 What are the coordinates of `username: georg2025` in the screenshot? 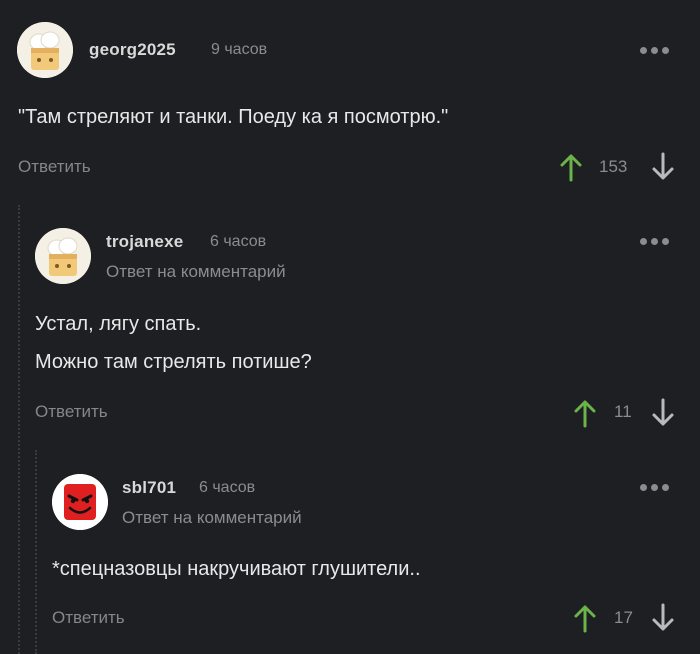 It's located at (132, 50).